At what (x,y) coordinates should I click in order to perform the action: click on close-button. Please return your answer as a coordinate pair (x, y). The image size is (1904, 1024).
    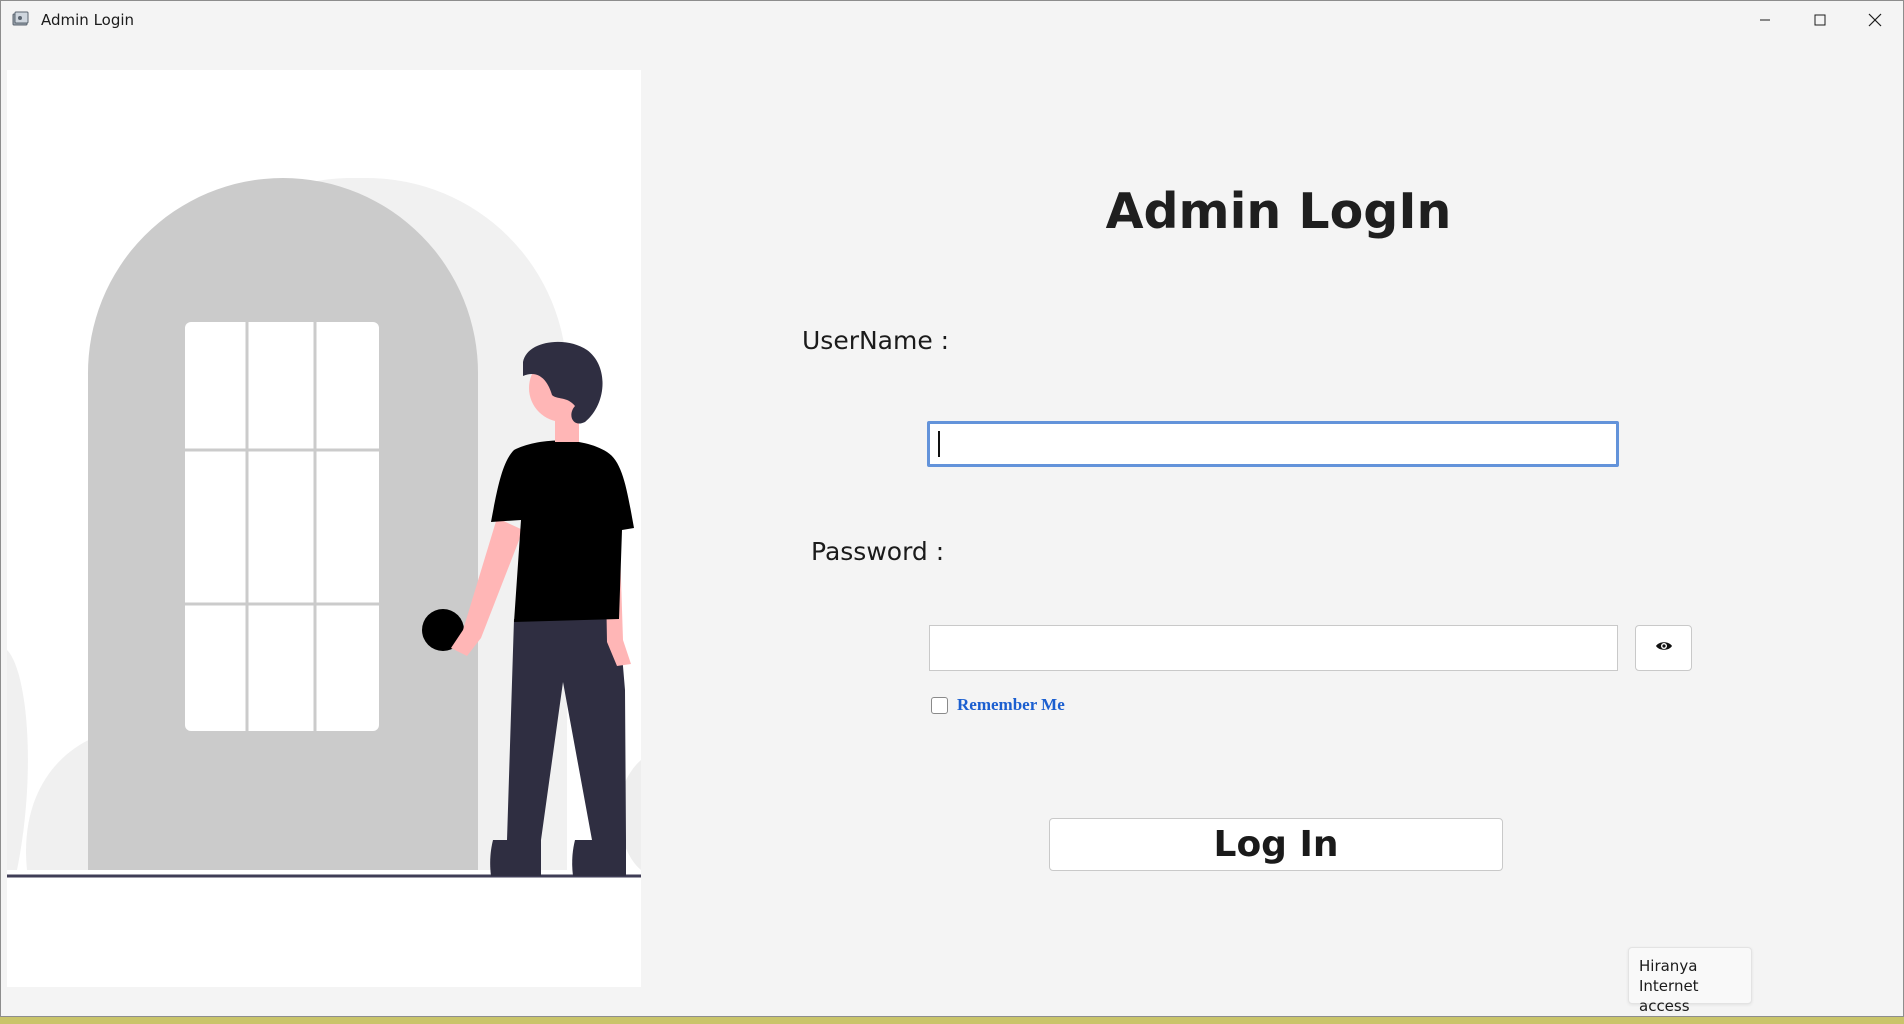
    Looking at the image, I should click on (1874, 20).